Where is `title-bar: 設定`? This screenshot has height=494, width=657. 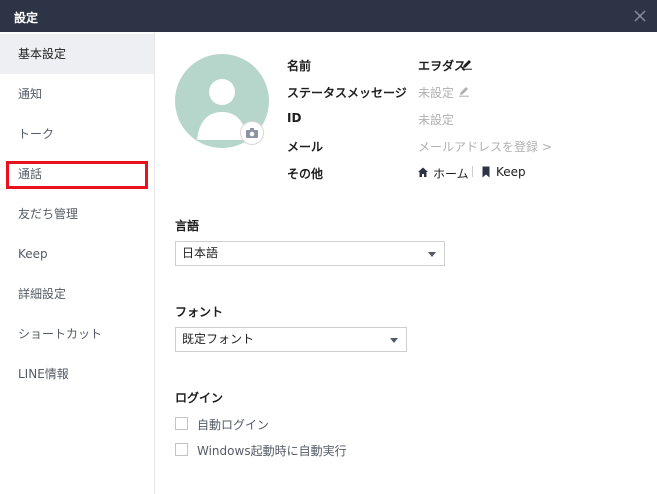
title-bar: 設定 is located at coordinates (328, 16).